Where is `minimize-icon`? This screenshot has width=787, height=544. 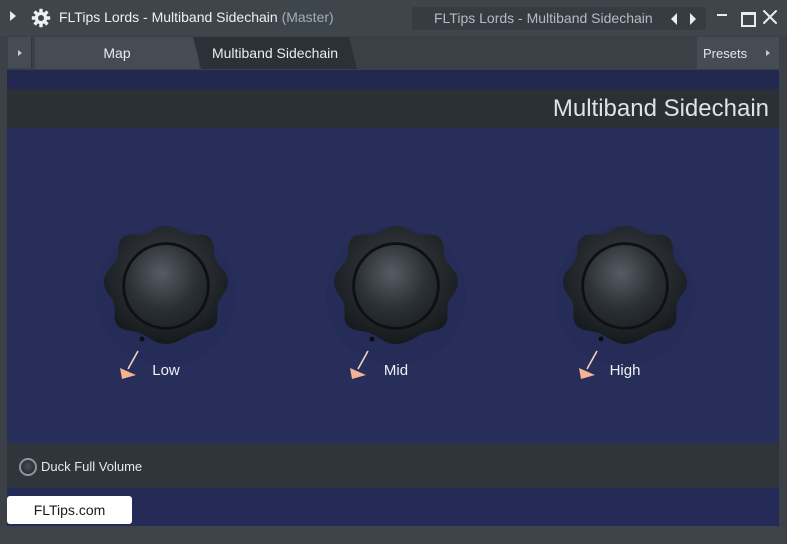
minimize-icon is located at coordinates (723, 17).